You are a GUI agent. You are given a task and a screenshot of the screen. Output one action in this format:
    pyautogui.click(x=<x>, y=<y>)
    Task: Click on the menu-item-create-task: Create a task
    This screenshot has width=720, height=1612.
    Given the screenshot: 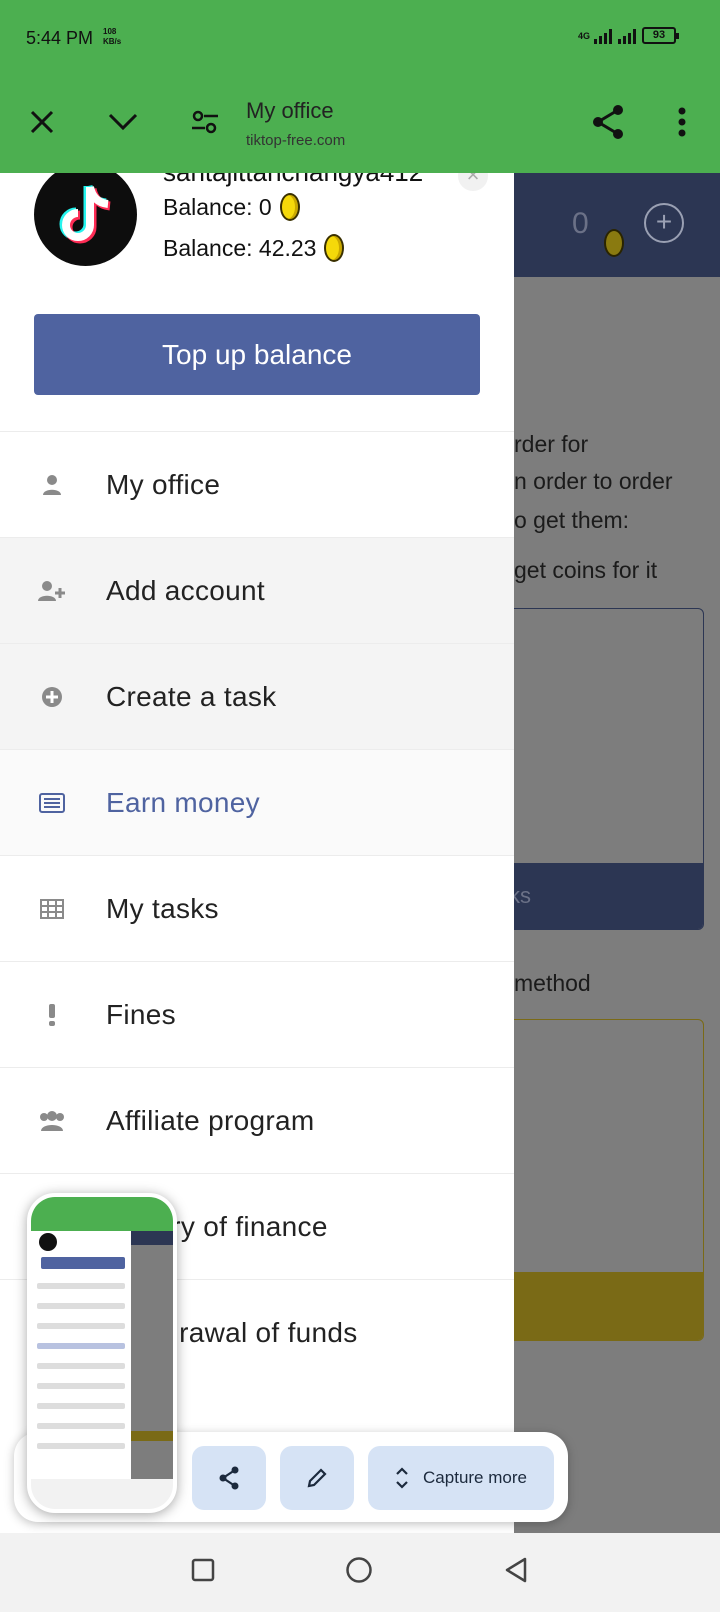 What is the action you would take?
    pyautogui.click(x=257, y=696)
    